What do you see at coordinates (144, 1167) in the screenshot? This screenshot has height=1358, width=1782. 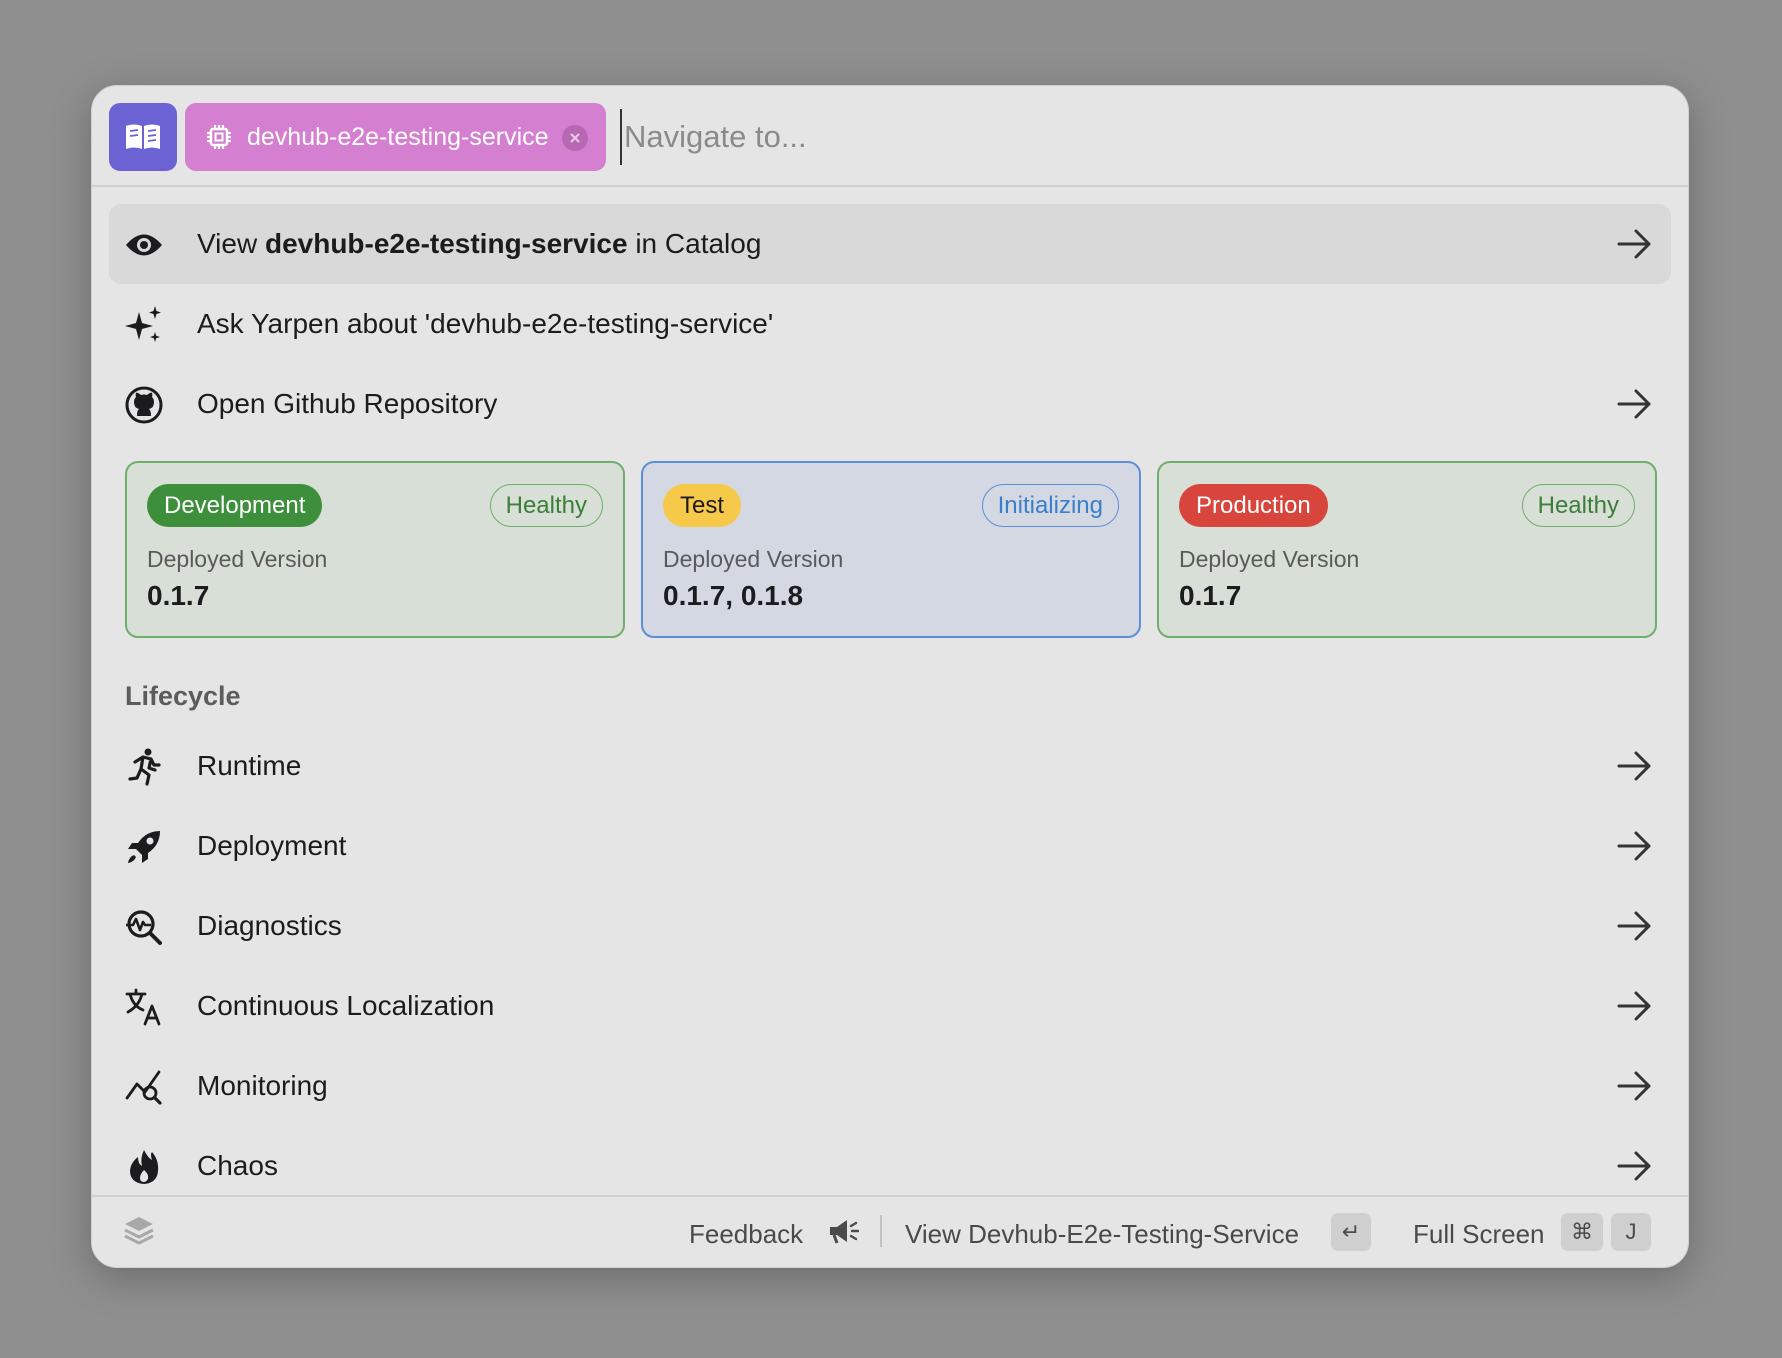 I see `fire-icon` at bounding box center [144, 1167].